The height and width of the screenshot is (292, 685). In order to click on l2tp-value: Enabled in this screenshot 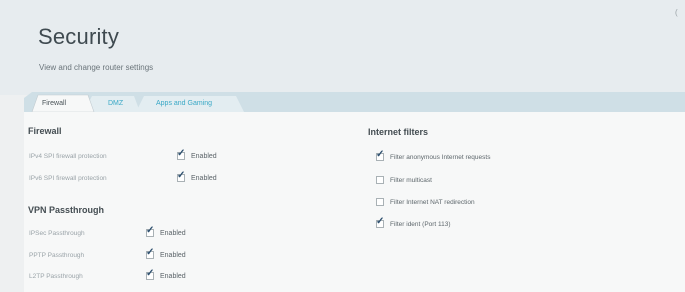, I will do `click(173, 276)`.